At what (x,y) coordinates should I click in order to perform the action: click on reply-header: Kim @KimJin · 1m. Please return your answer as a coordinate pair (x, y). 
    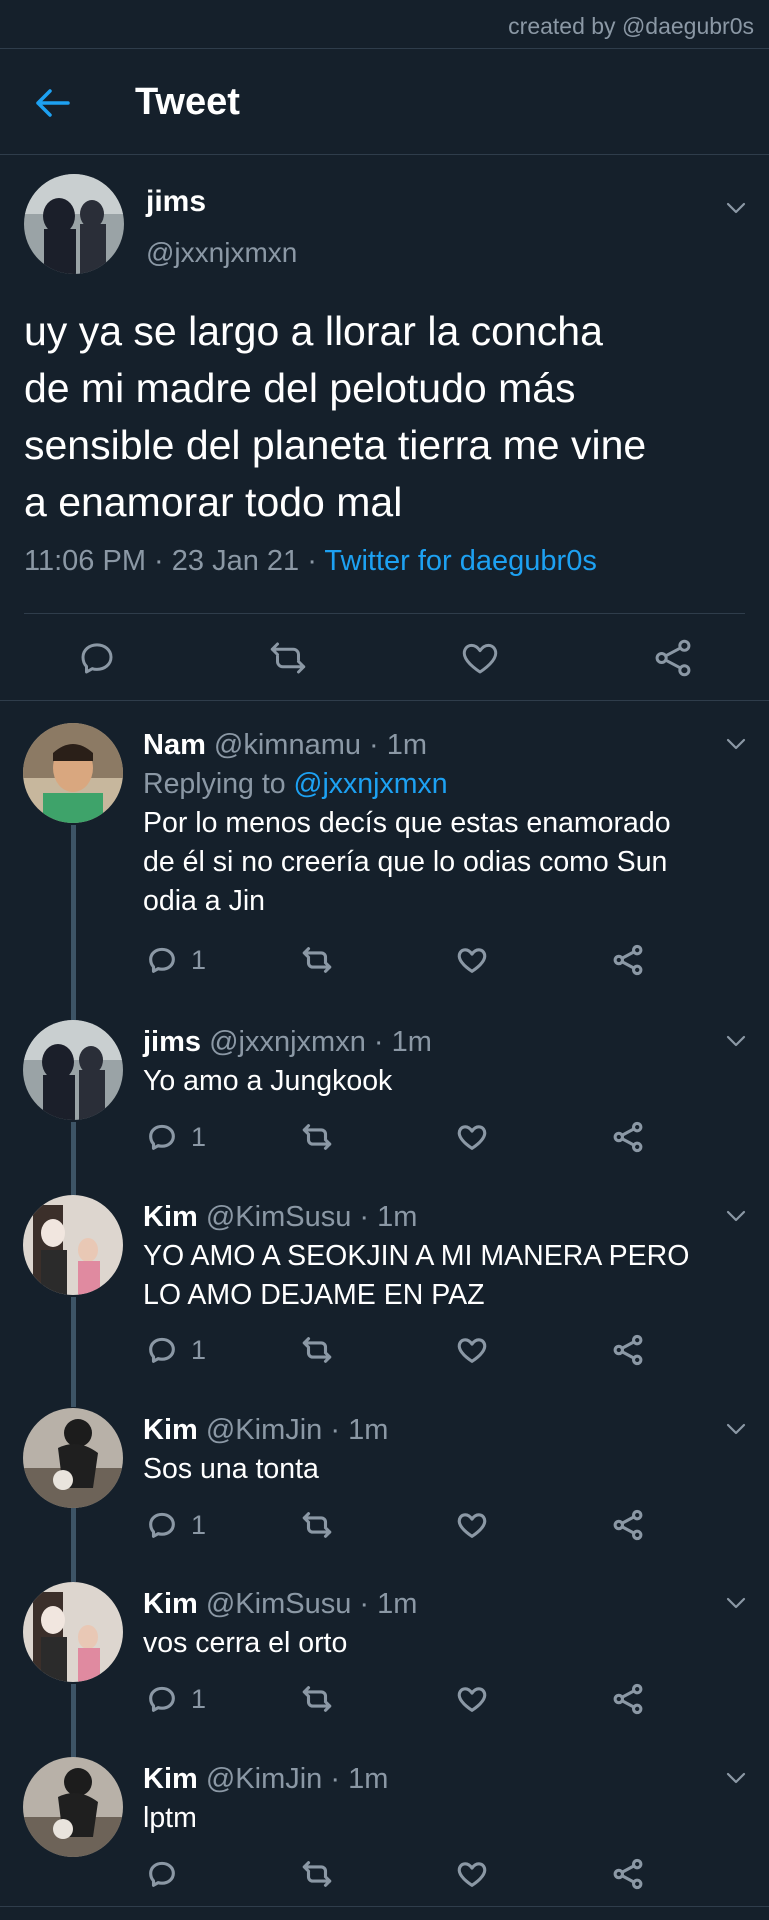
    Looking at the image, I should click on (265, 1430).